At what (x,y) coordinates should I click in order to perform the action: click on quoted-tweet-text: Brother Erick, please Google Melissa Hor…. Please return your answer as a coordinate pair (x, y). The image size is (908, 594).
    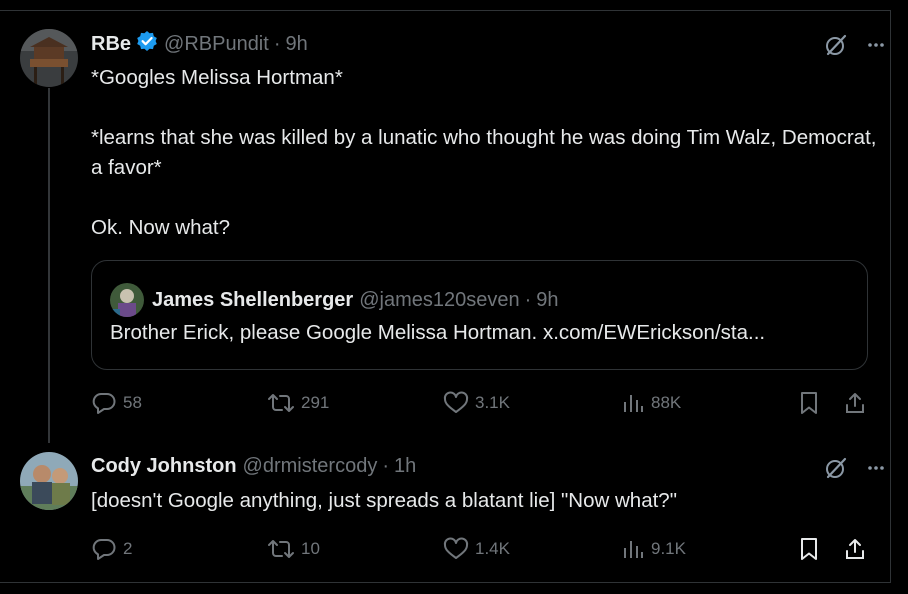
    Looking at the image, I should click on (438, 332).